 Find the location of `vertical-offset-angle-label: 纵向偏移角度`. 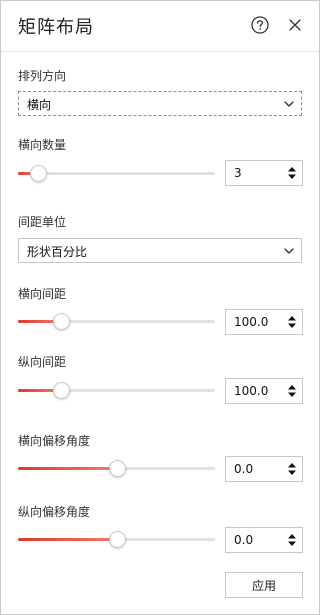

vertical-offset-angle-label: 纵向偏移角度 is located at coordinates (54, 512).